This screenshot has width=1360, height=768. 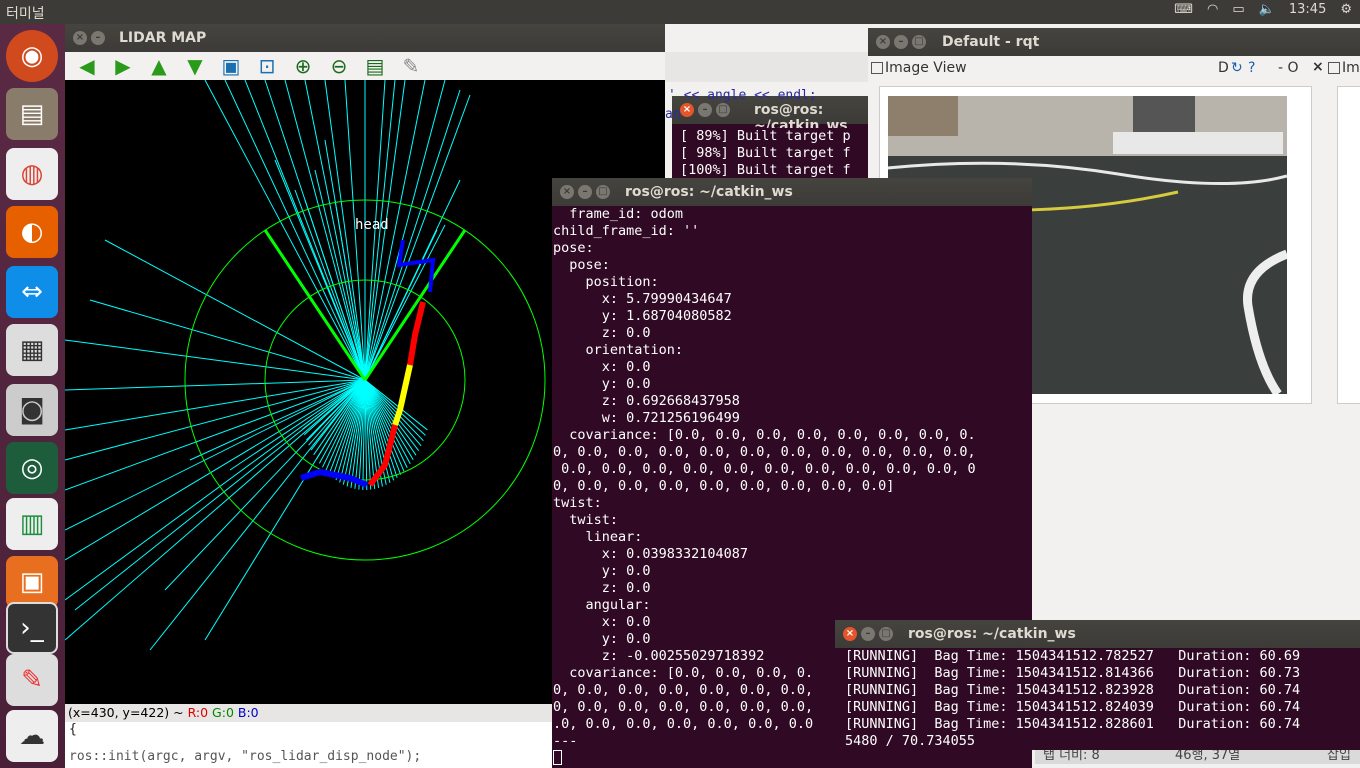 I want to click on files-icon: ▤, so click(x=32, y=114).